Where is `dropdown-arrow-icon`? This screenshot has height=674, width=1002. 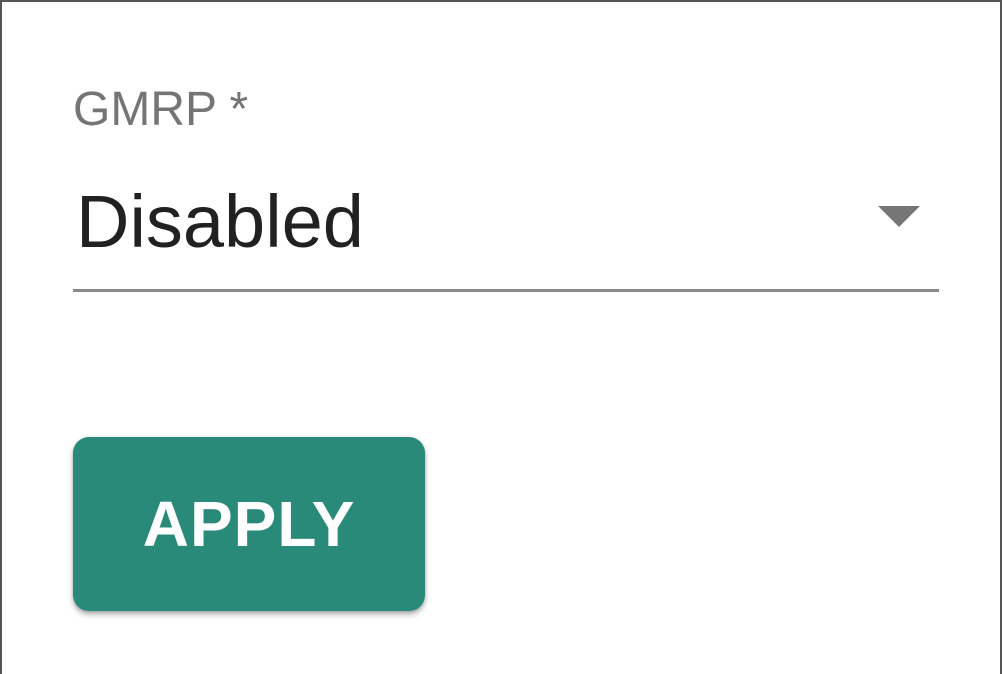
dropdown-arrow-icon is located at coordinates (899, 216).